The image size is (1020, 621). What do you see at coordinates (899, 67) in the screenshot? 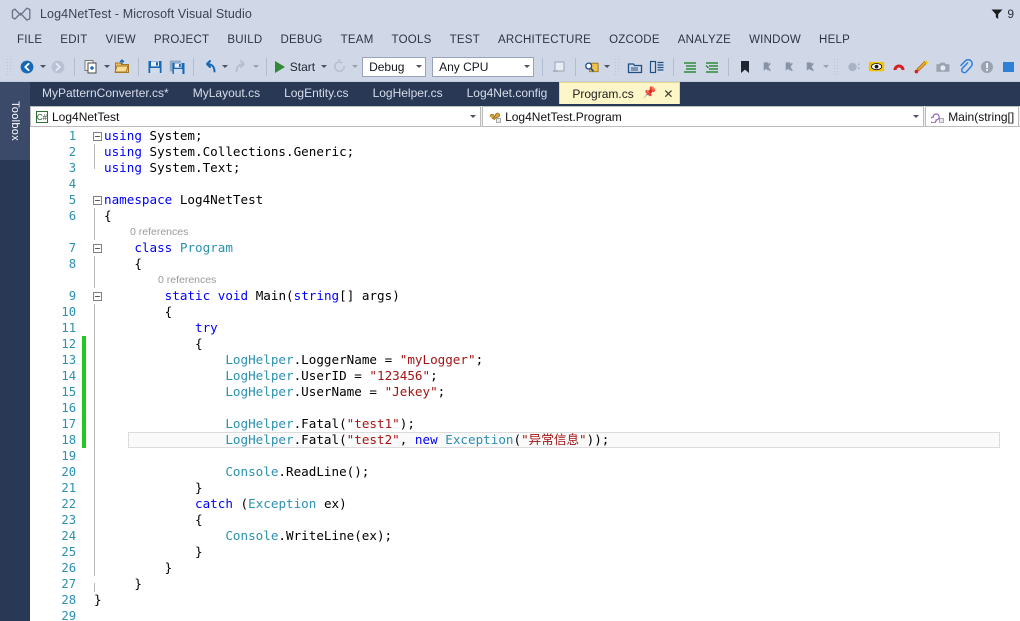
I see `ozcode-magnet-icon` at bounding box center [899, 67].